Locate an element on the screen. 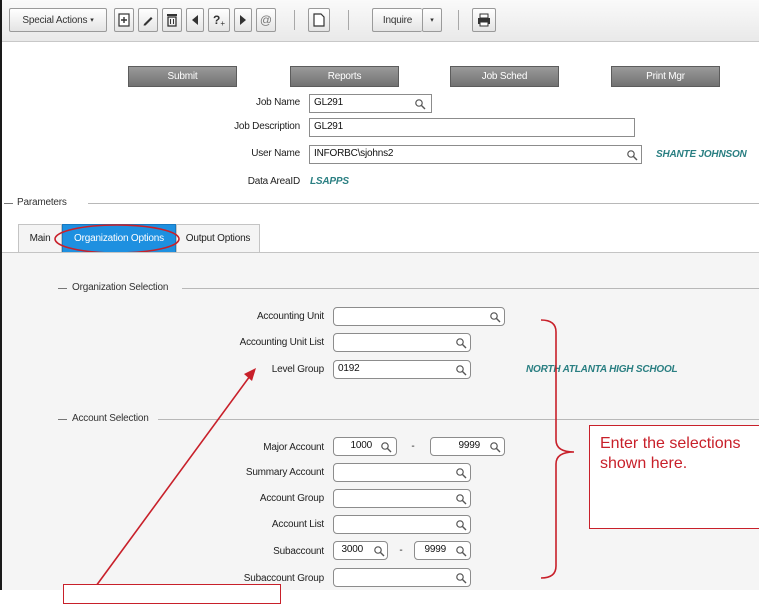  instruction-callout: Enter the selections shown here. is located at coordinates (674, 477).